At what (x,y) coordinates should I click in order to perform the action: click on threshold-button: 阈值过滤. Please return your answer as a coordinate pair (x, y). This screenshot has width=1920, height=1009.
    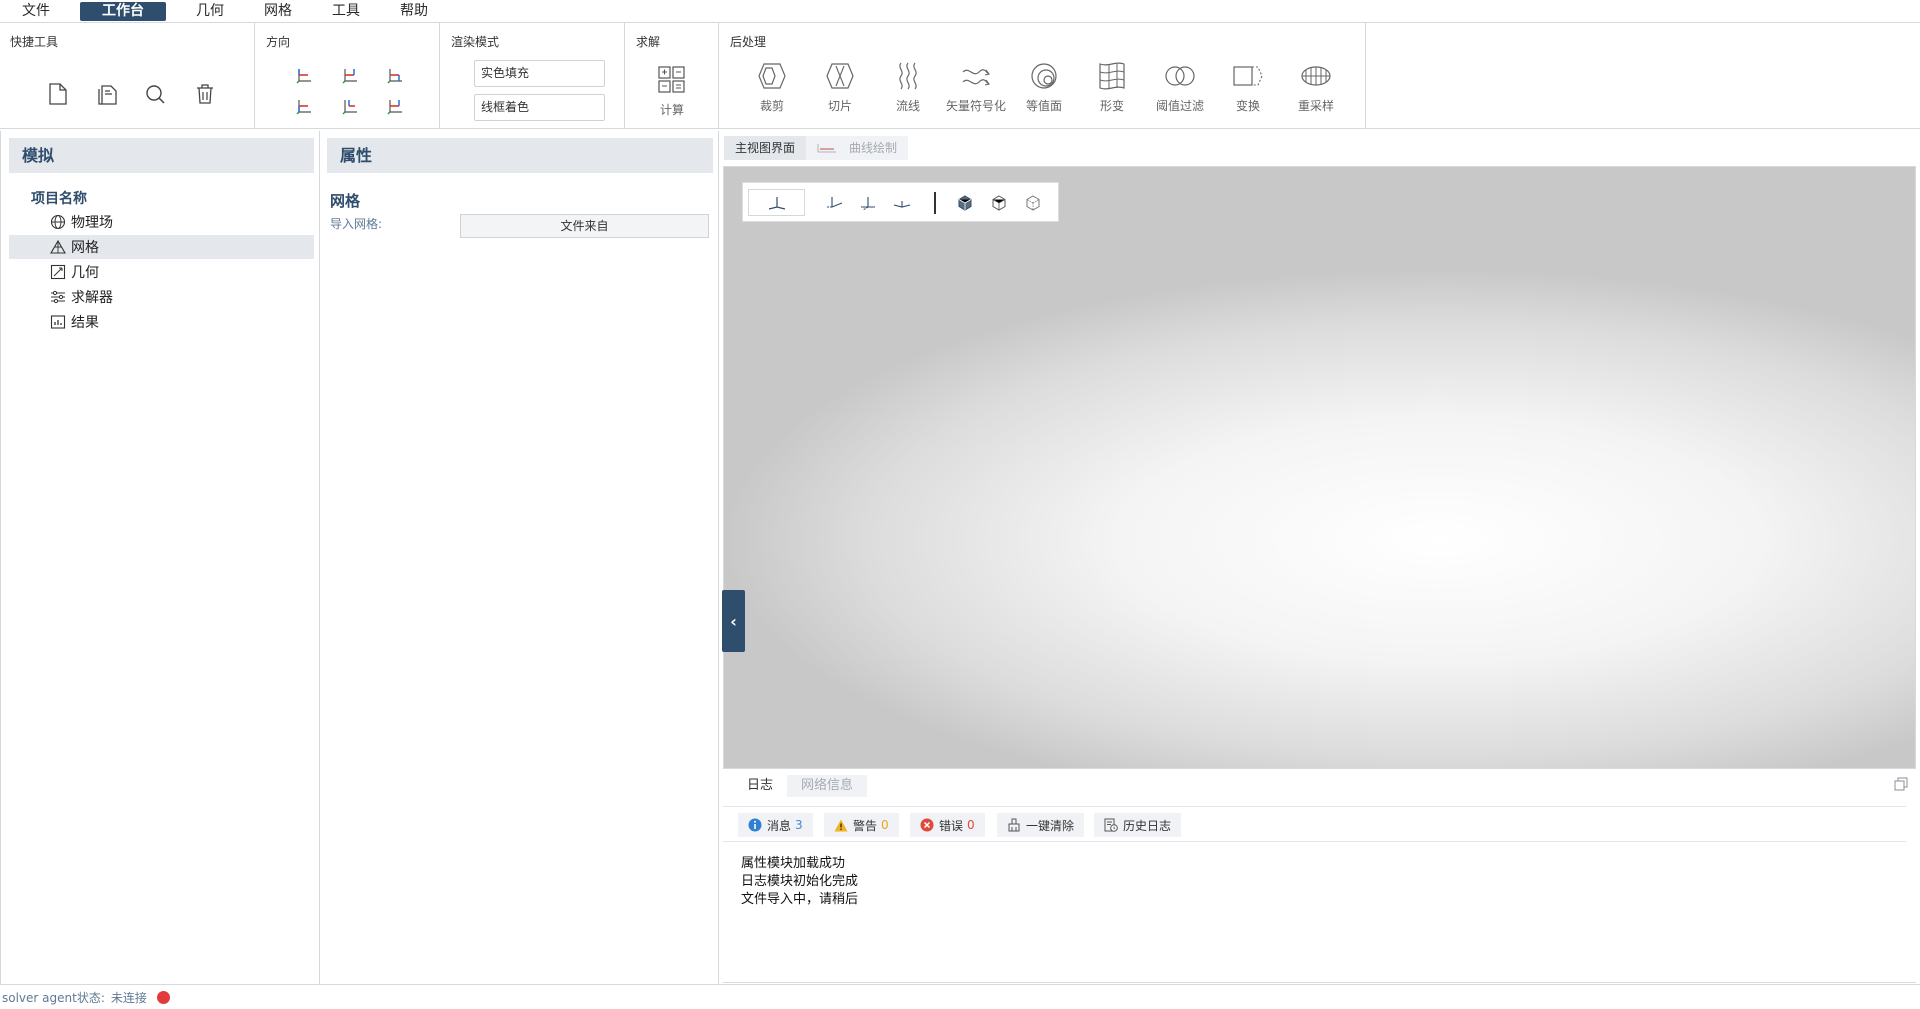
    Looking at the image, I should click on (1180, 86).